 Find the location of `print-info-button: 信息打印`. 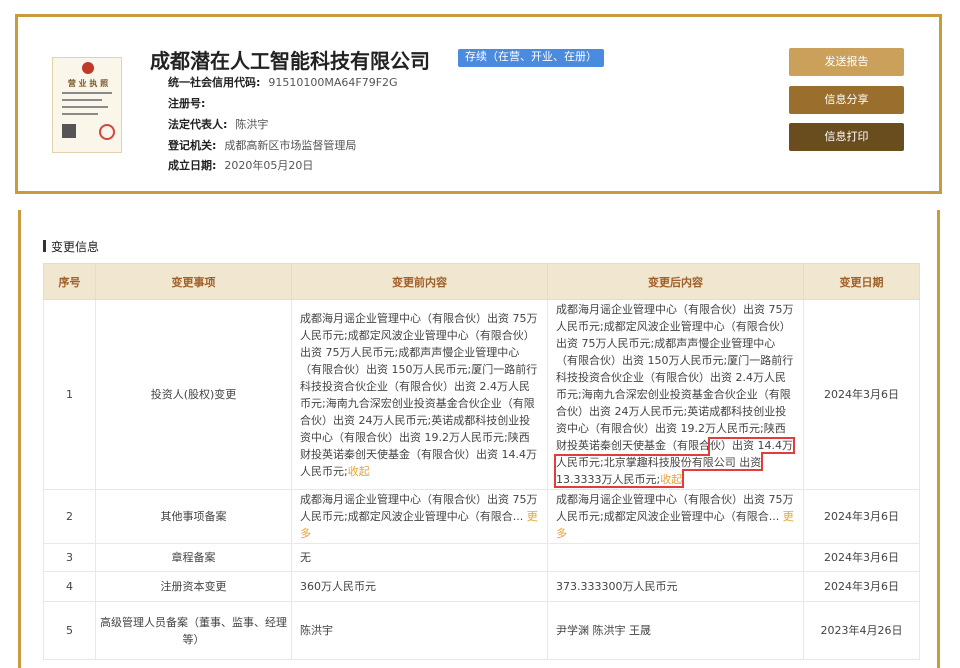

print-info-button: 信息打印 is located at coordinates (846, 137).